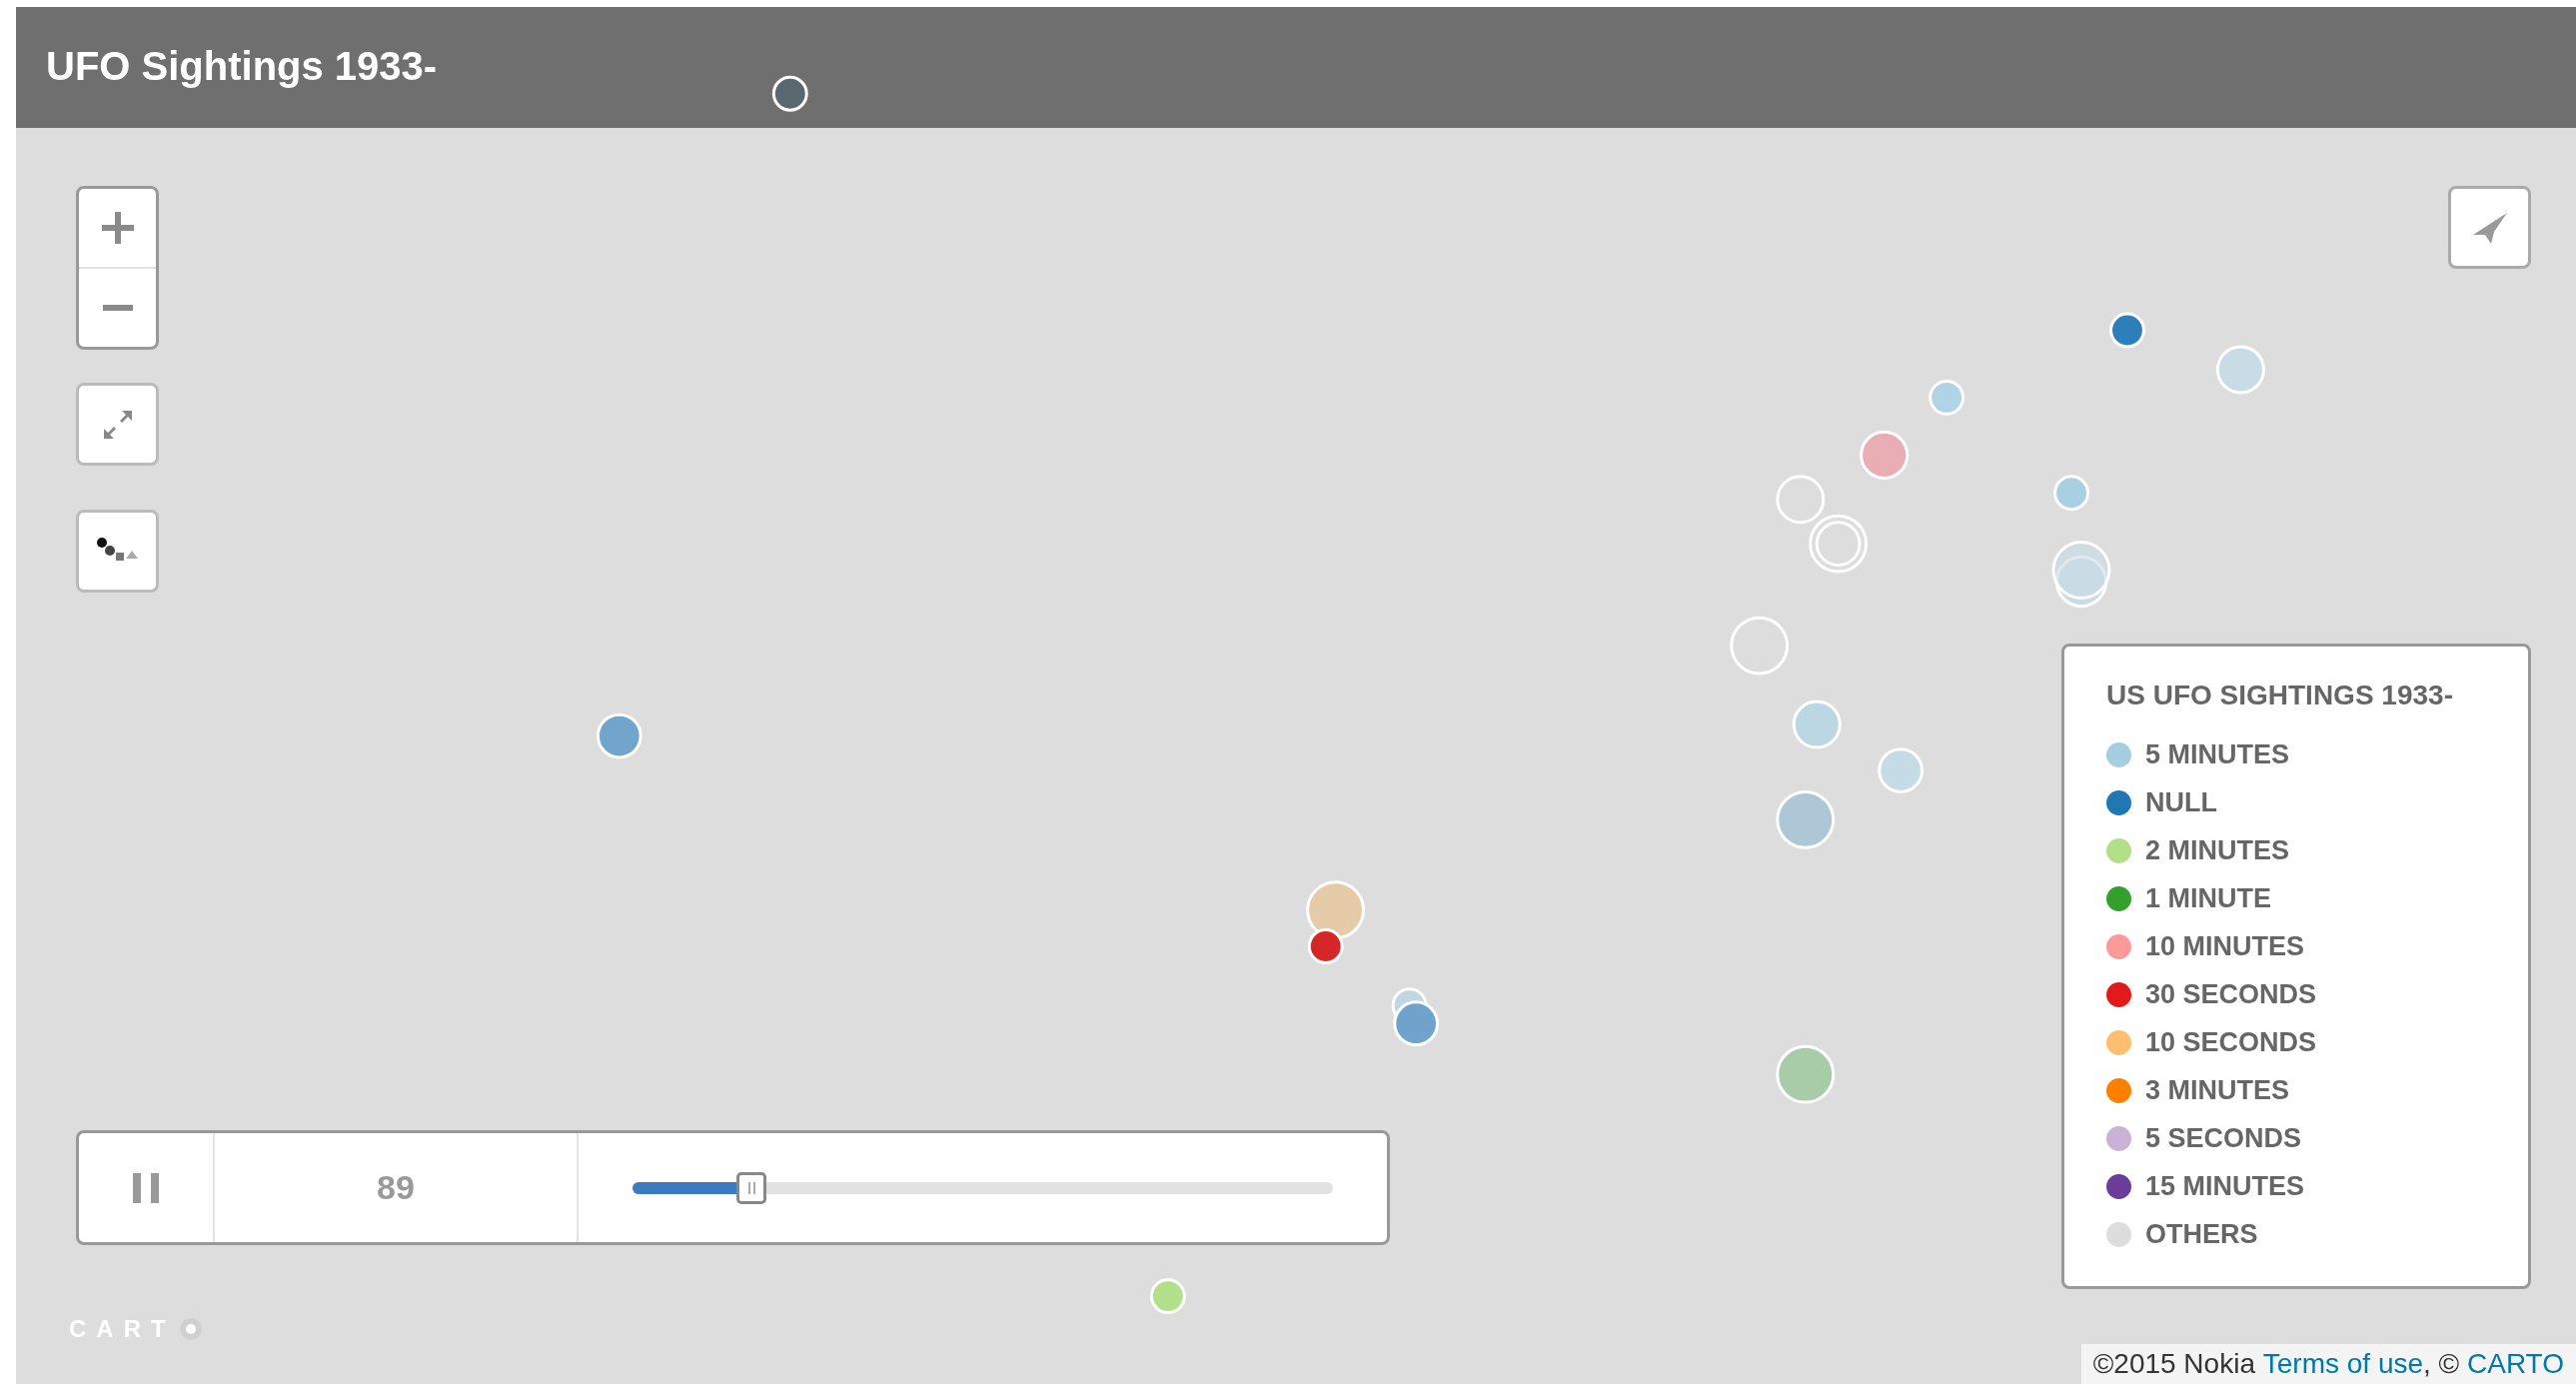  I want to click on legend-label: 15 MINUTES, so click(2225, 1186).